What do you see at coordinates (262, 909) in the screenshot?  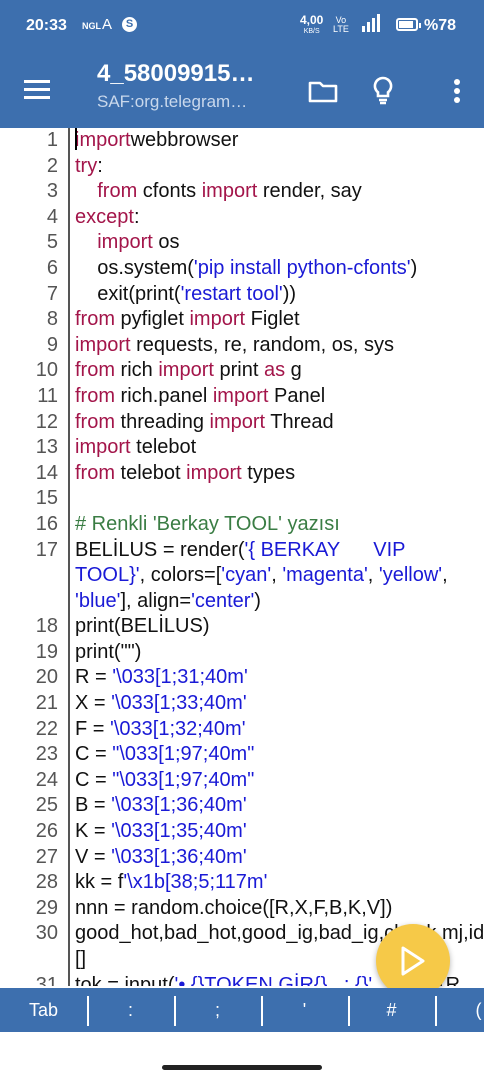 I see `code-text: nnn = random.choice([R,X,F,B,K,V])` at bounding box center [262, 909].